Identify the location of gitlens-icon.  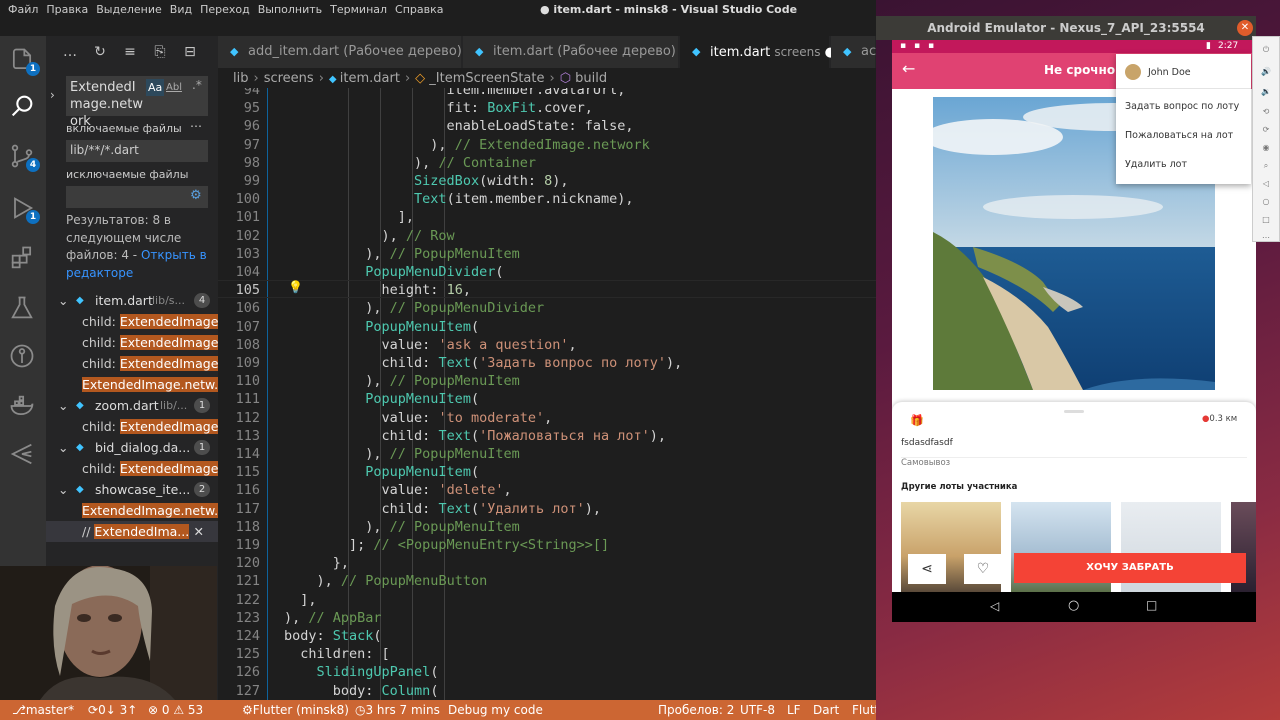
(23, 455).